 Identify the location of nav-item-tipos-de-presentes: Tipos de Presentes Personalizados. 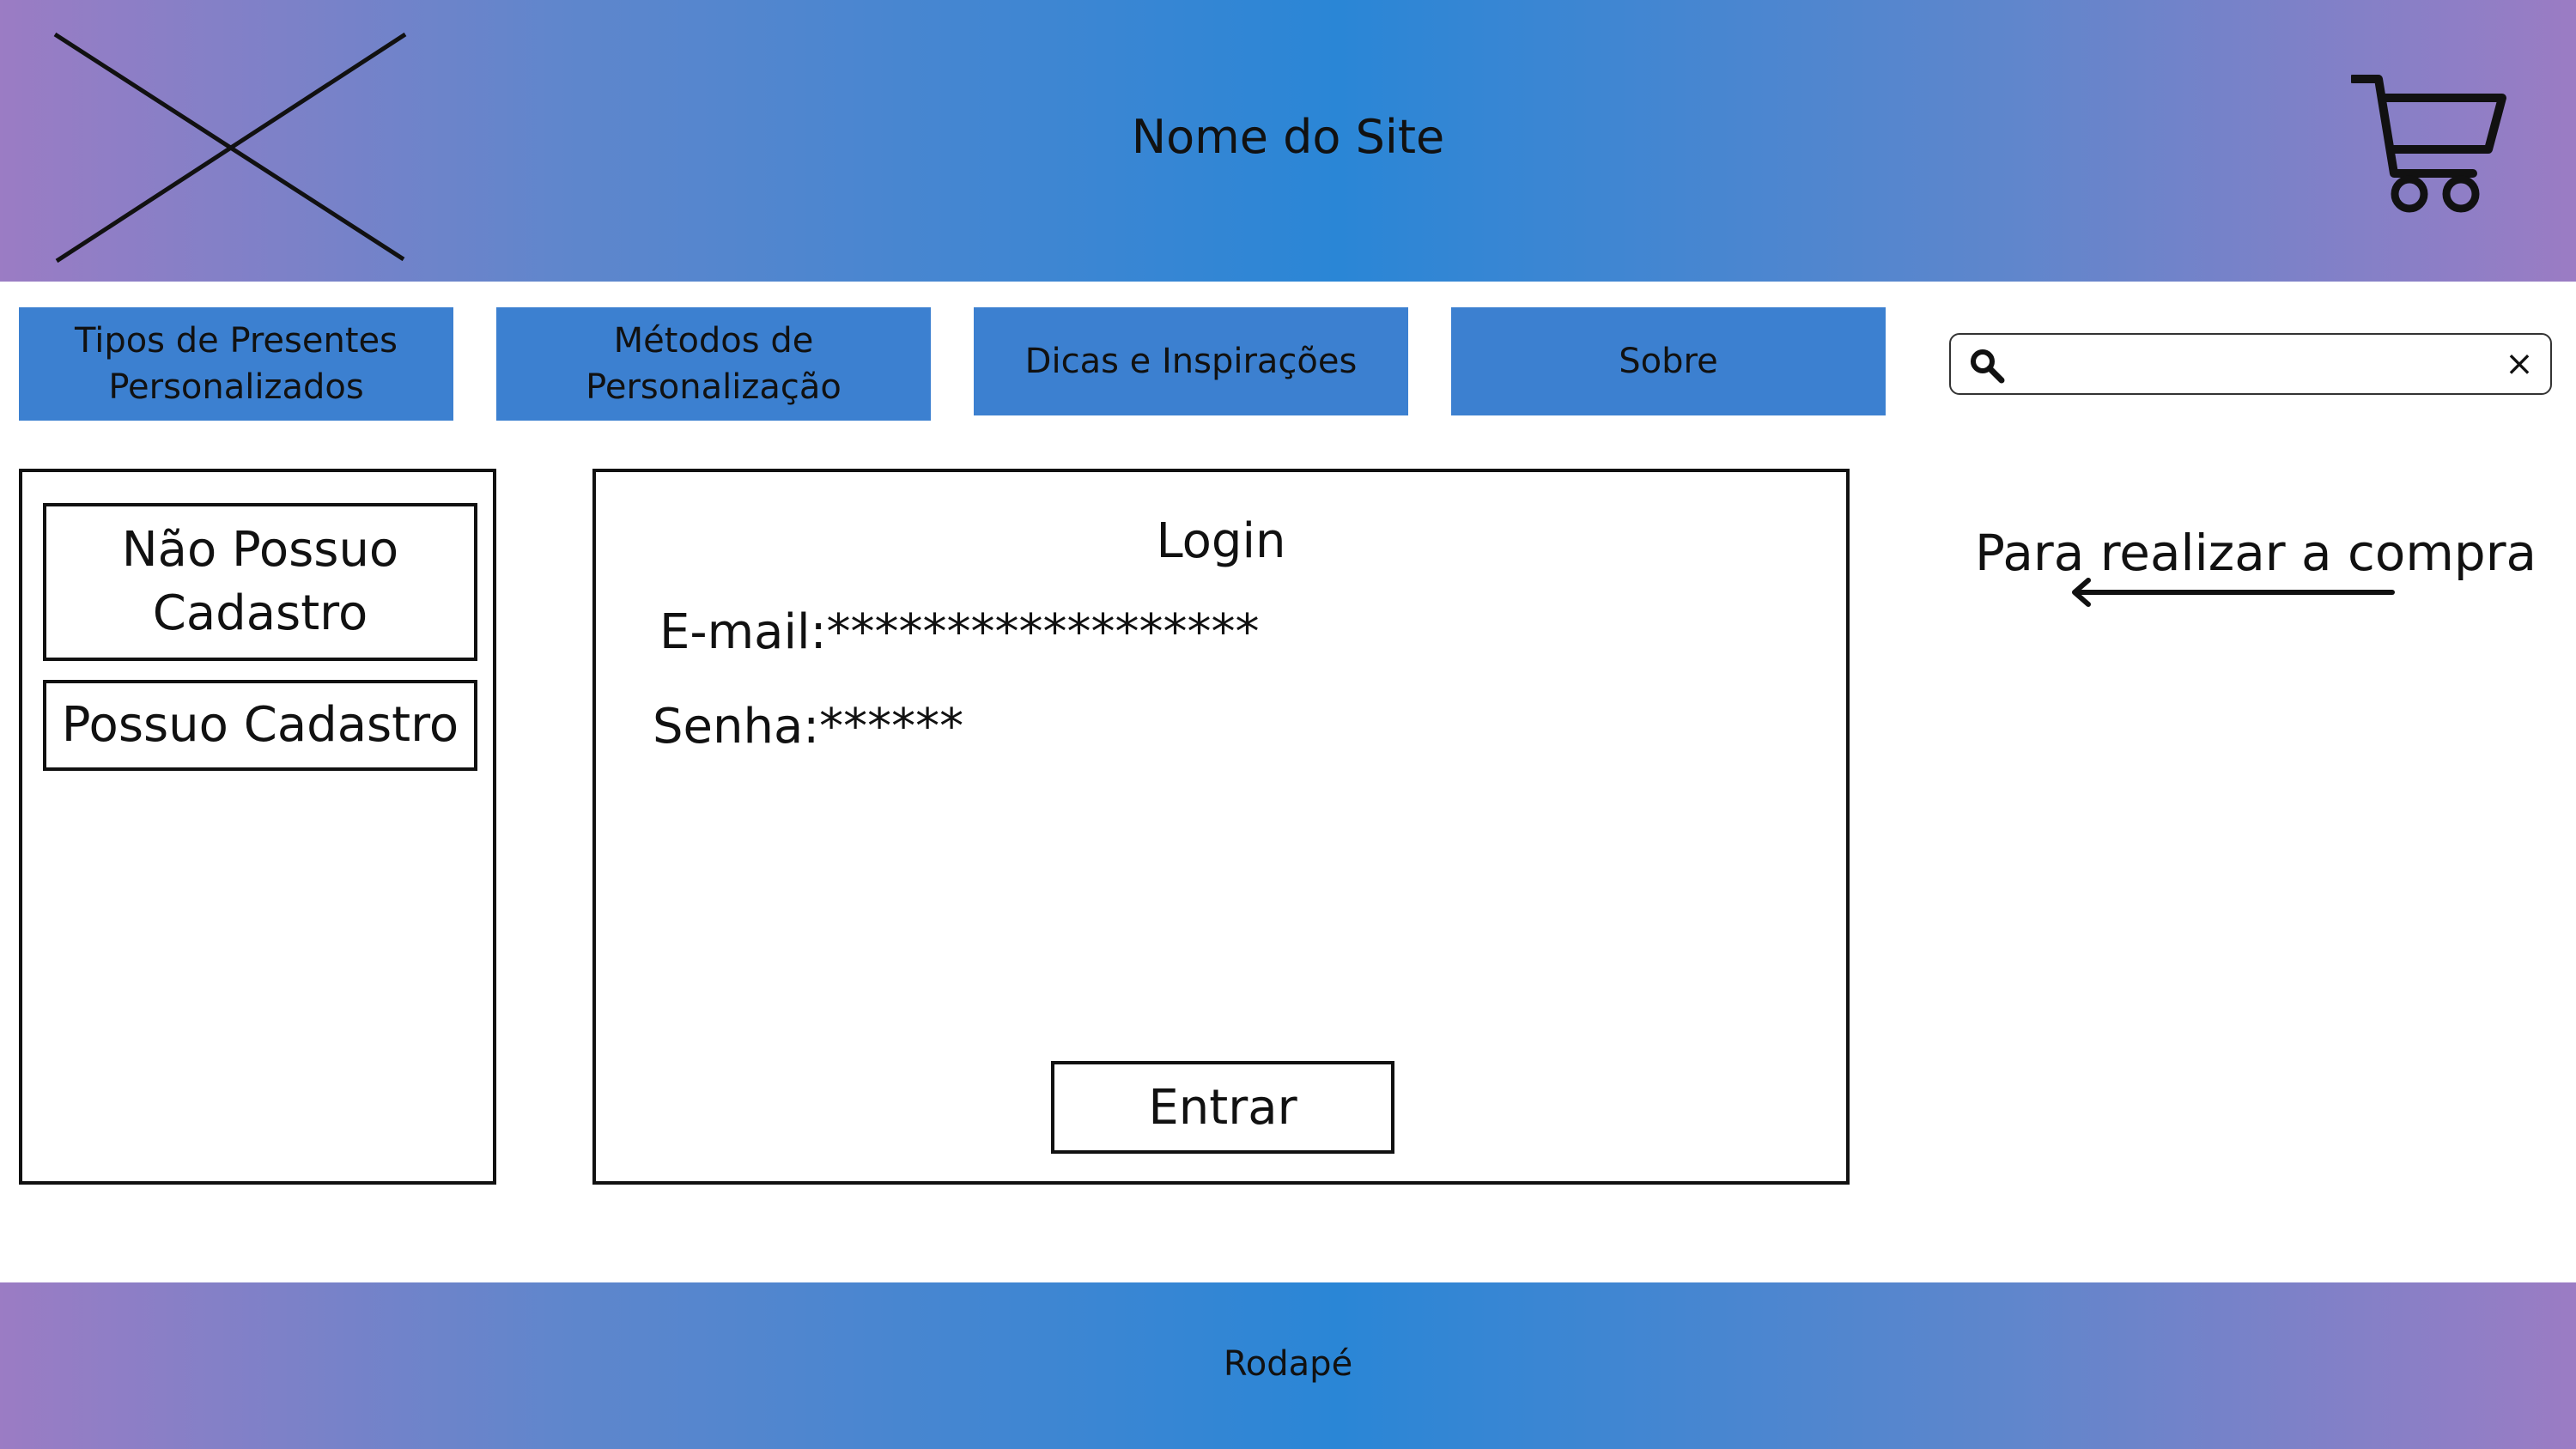
(236, 364).